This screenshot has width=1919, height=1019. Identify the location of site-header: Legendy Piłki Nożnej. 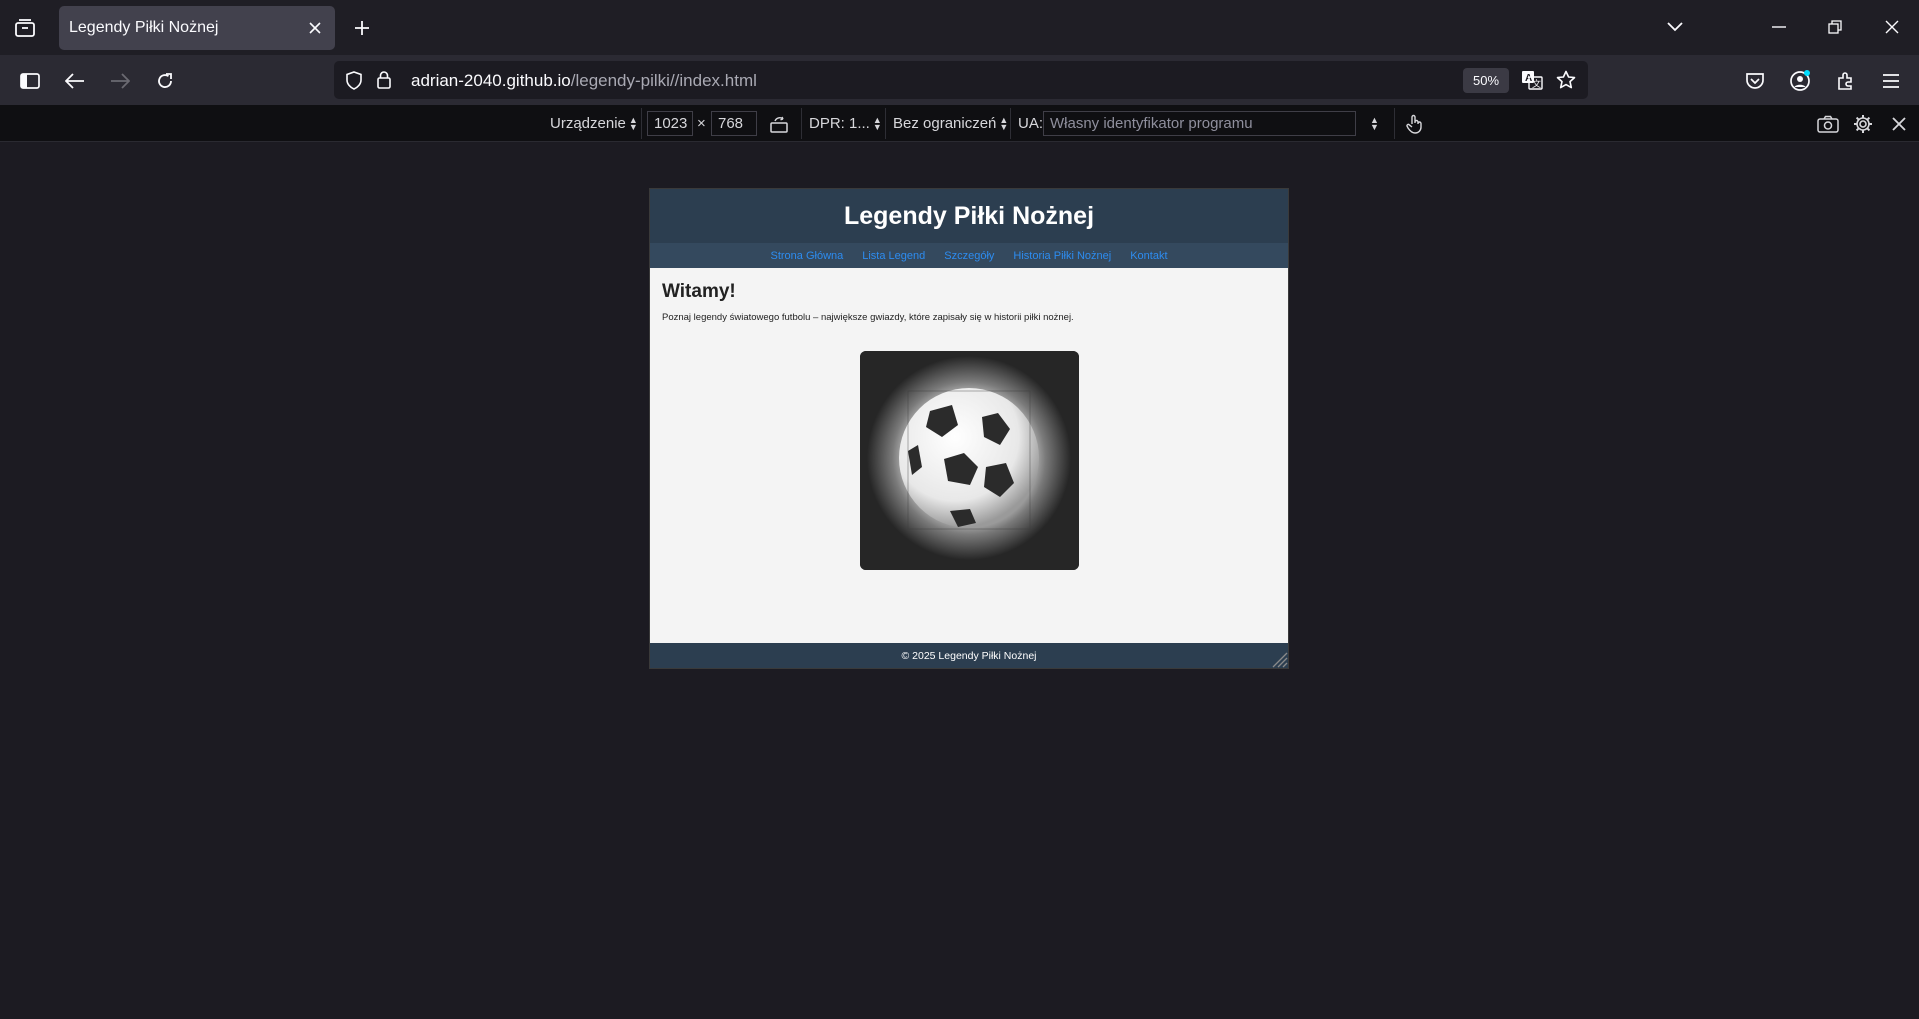
(969, 216).